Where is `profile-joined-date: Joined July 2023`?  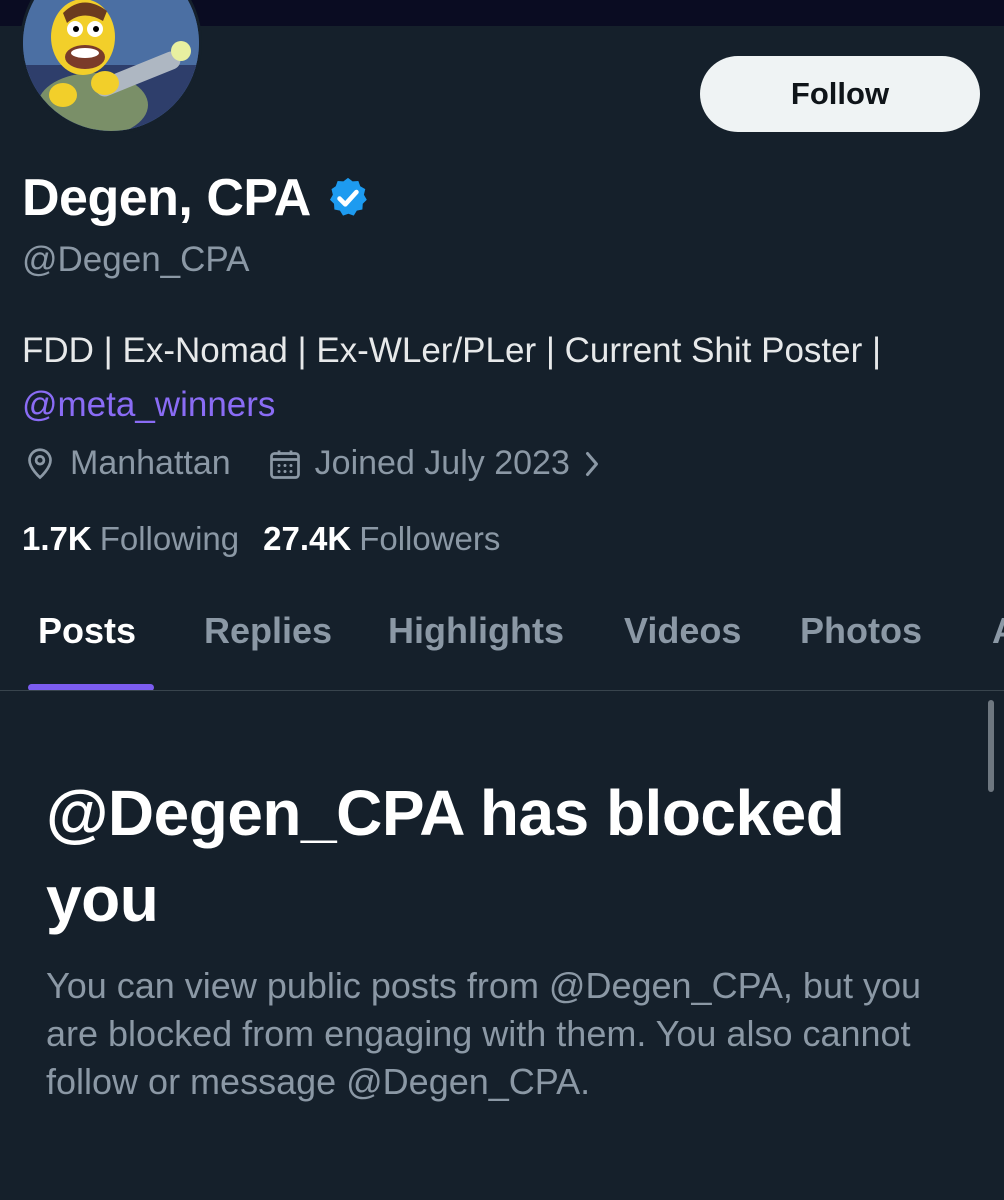 profile-joined-date: Joined July 2023 is located at coordinates (442, 463).